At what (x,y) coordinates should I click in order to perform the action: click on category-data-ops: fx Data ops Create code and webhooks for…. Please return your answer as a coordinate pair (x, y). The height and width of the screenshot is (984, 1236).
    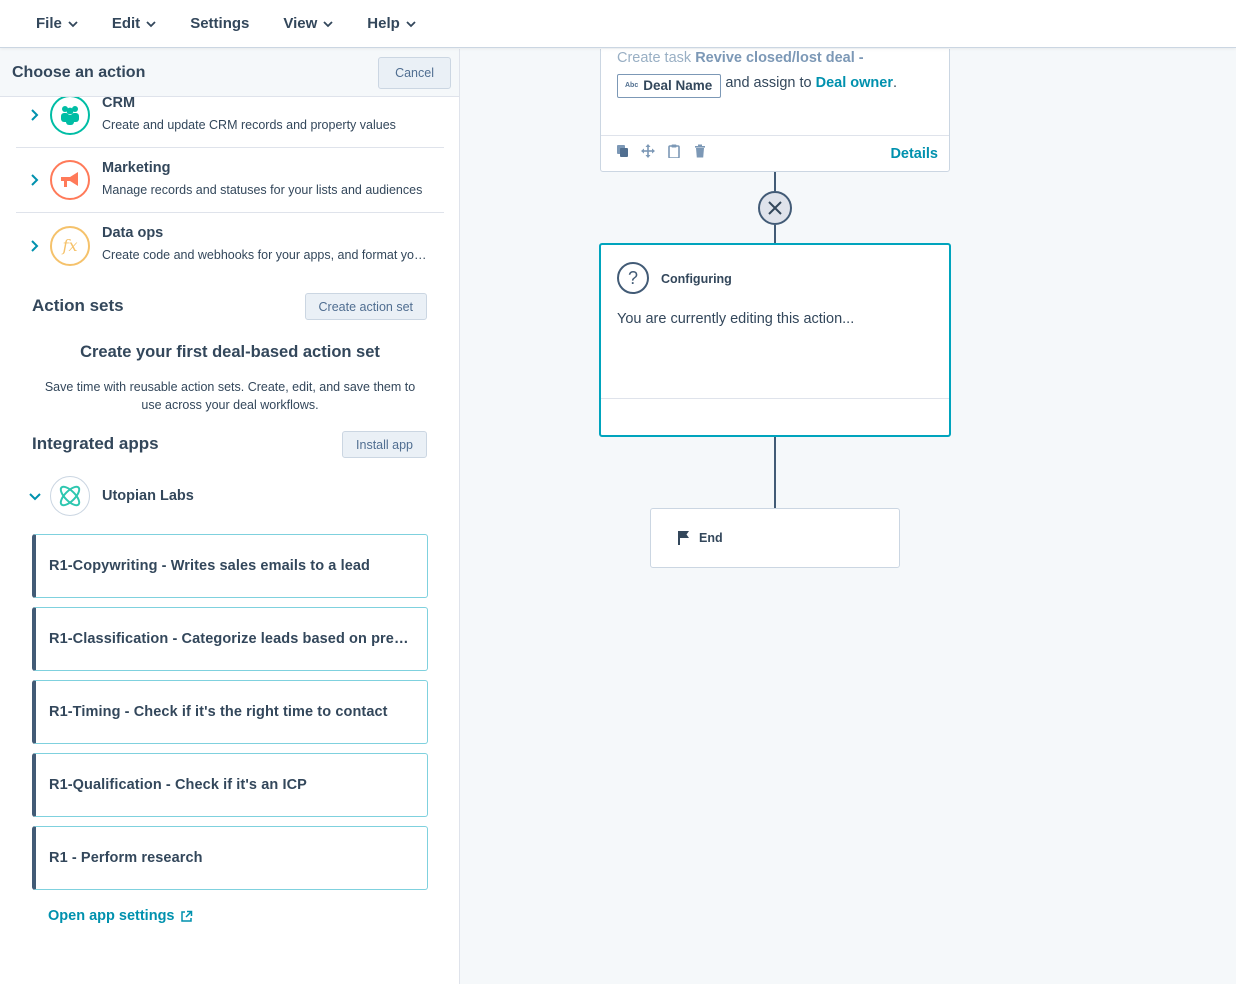
    Looking at the image, I should click on (230, 245).